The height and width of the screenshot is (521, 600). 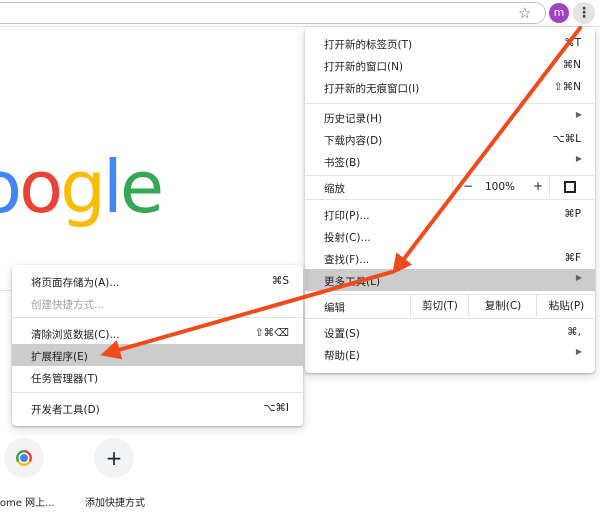 What do you see at coordinates (524, 13) in the screenshot?
I see `bookmark-star-icon: ☆` at bounding box center [524, 13].